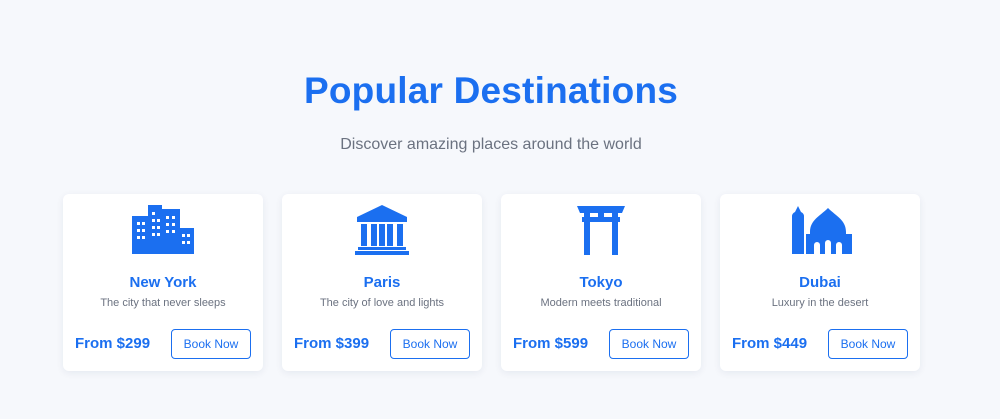 The height and width of the screenshot is (419, 1000). I want to click on destination-price: From $399, so click(332, 343).